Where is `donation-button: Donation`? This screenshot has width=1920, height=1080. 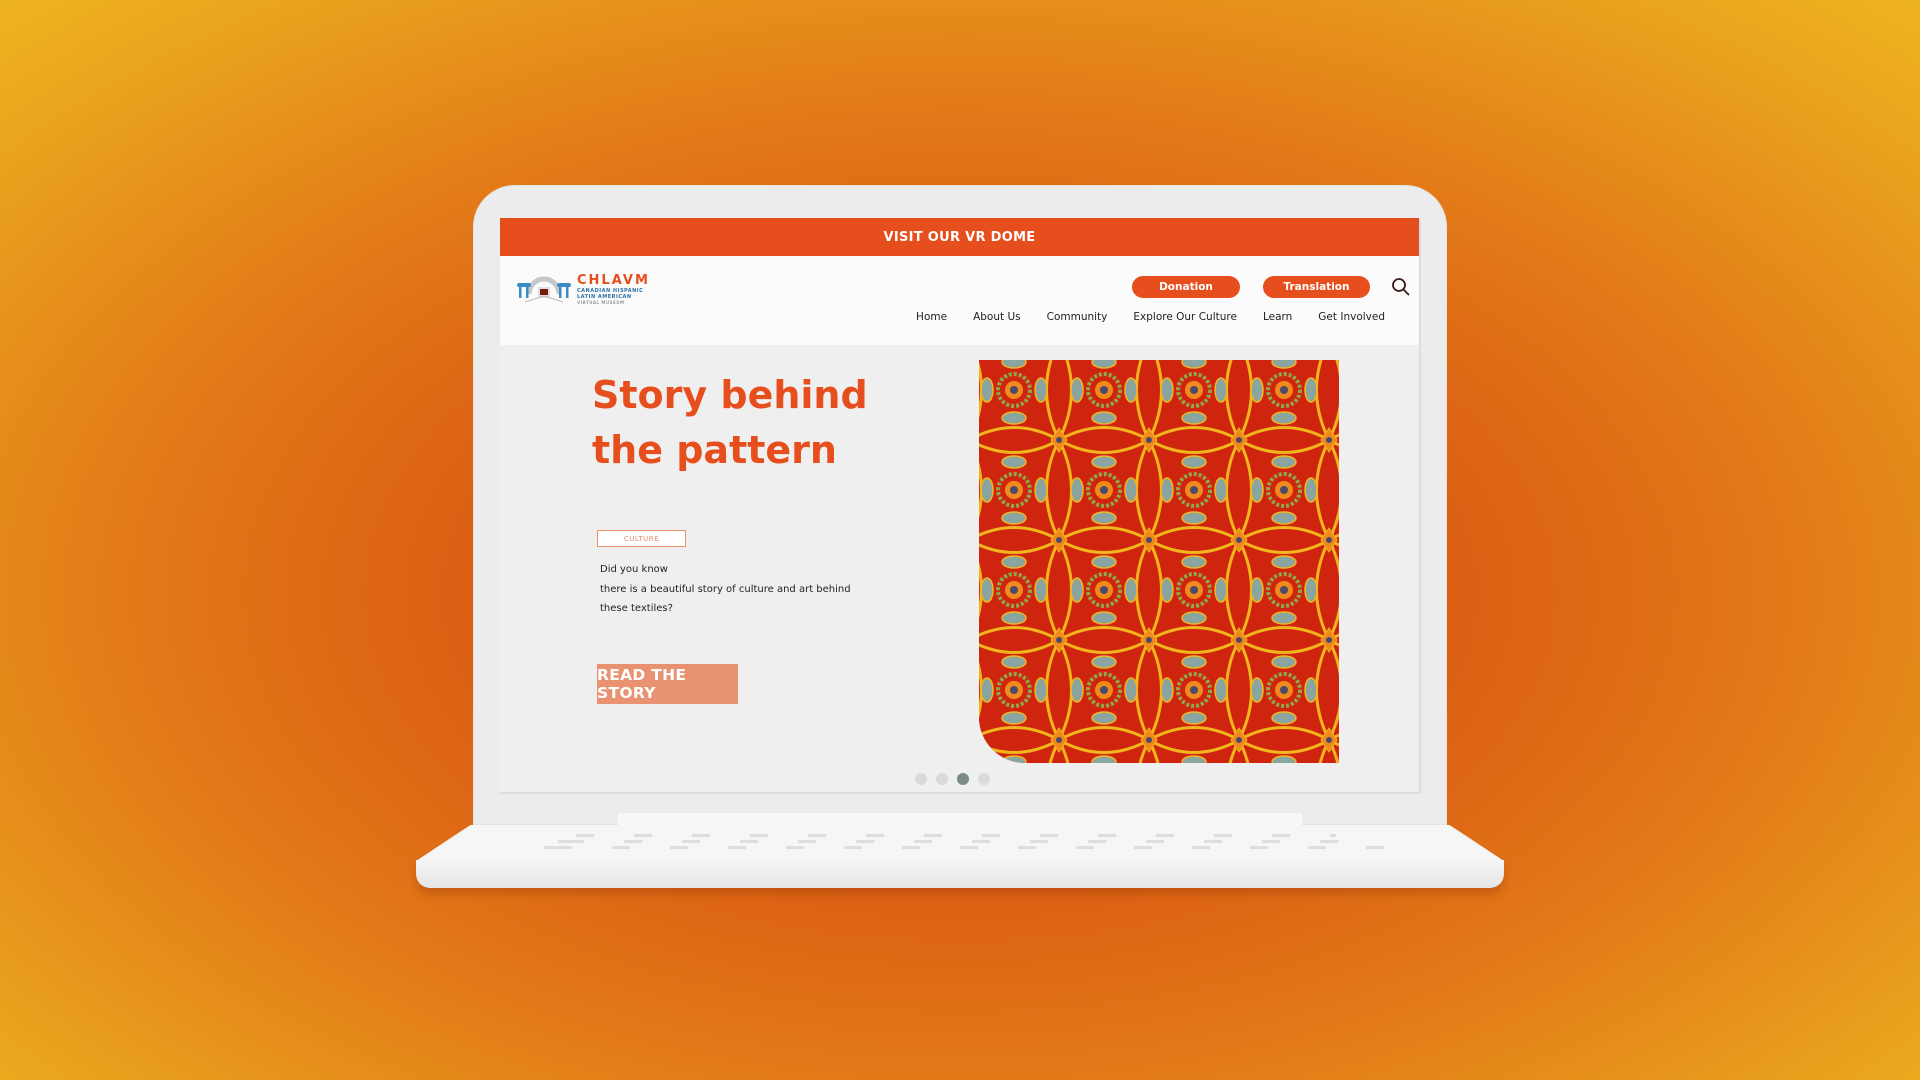 donation-button: Donation is located at coordinates (1186, 287).